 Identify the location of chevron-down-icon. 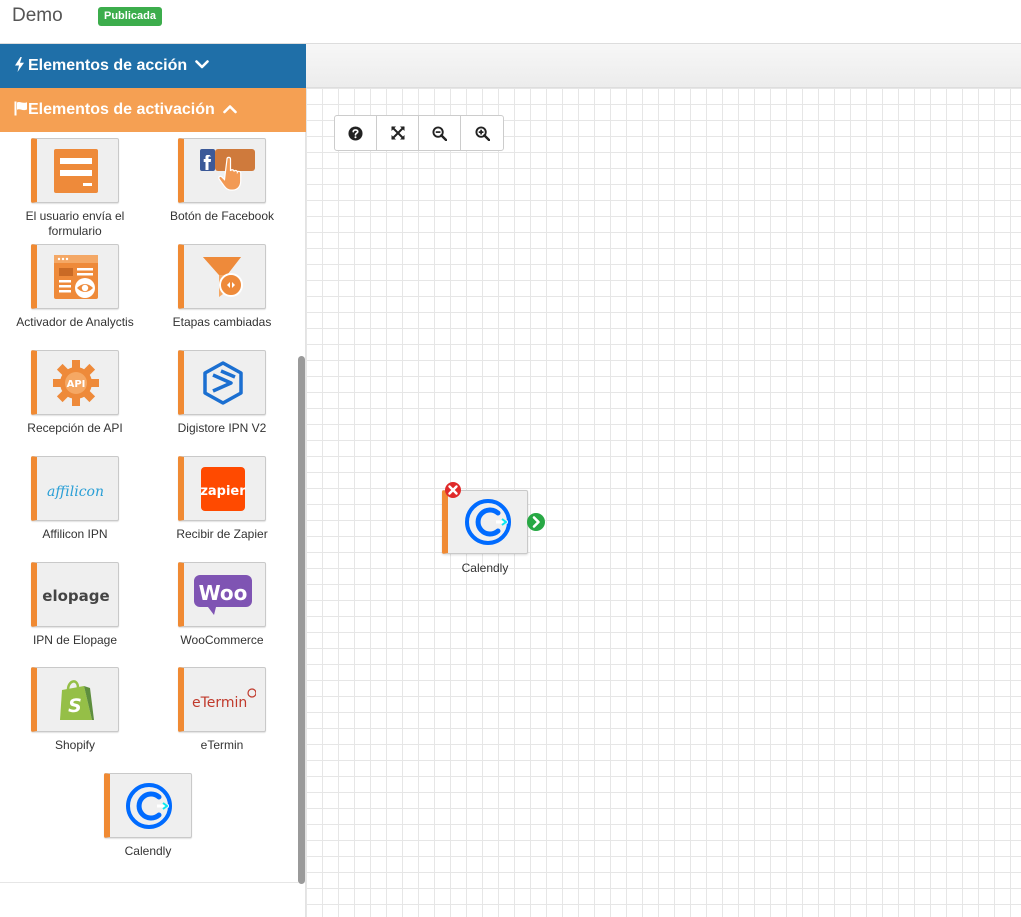
(202, 66).